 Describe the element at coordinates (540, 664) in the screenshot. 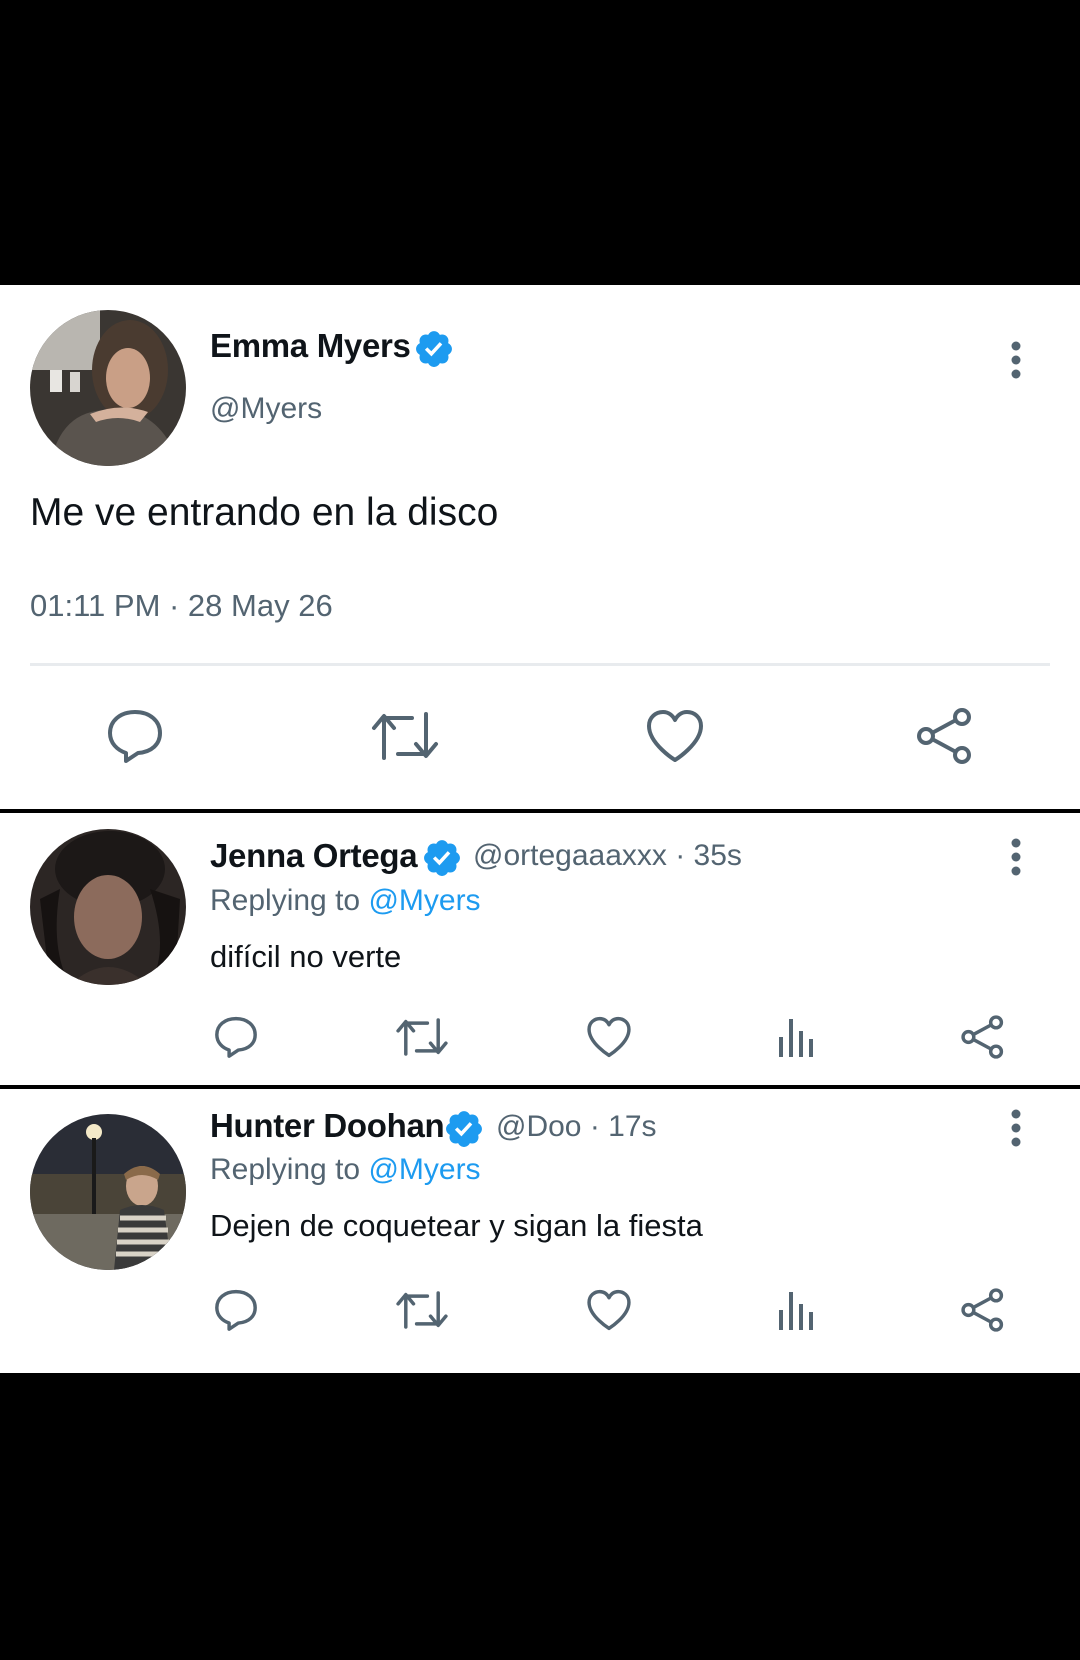

I see `divider` at that location.